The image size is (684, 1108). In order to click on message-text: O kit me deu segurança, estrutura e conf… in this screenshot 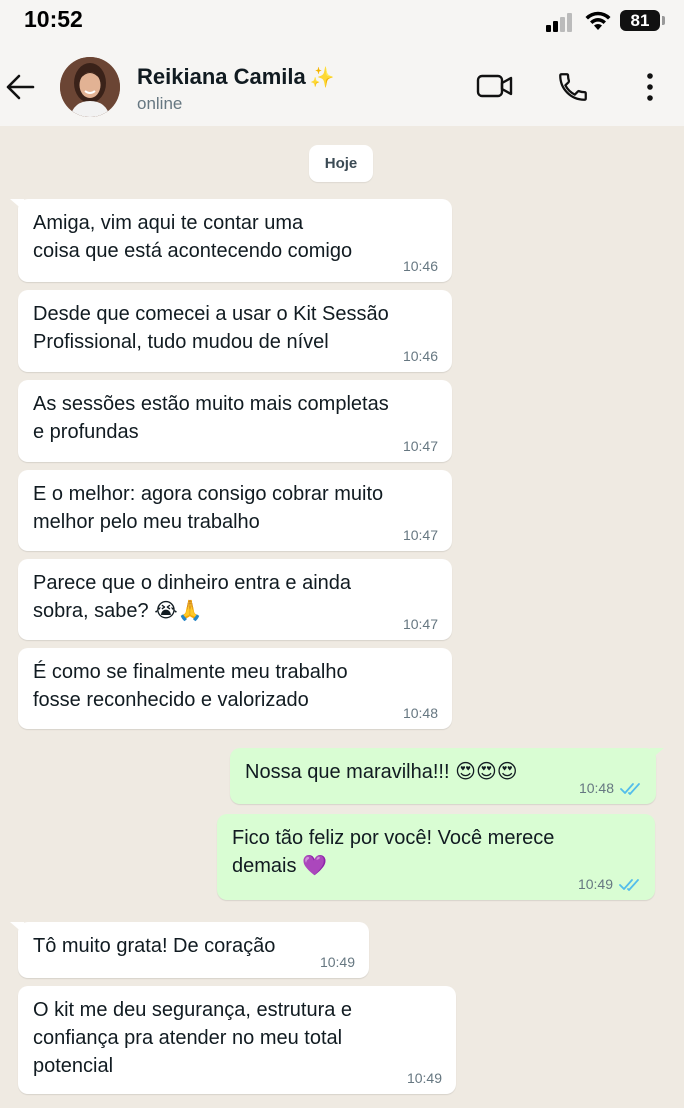, I will do `click(193, 1038)`.